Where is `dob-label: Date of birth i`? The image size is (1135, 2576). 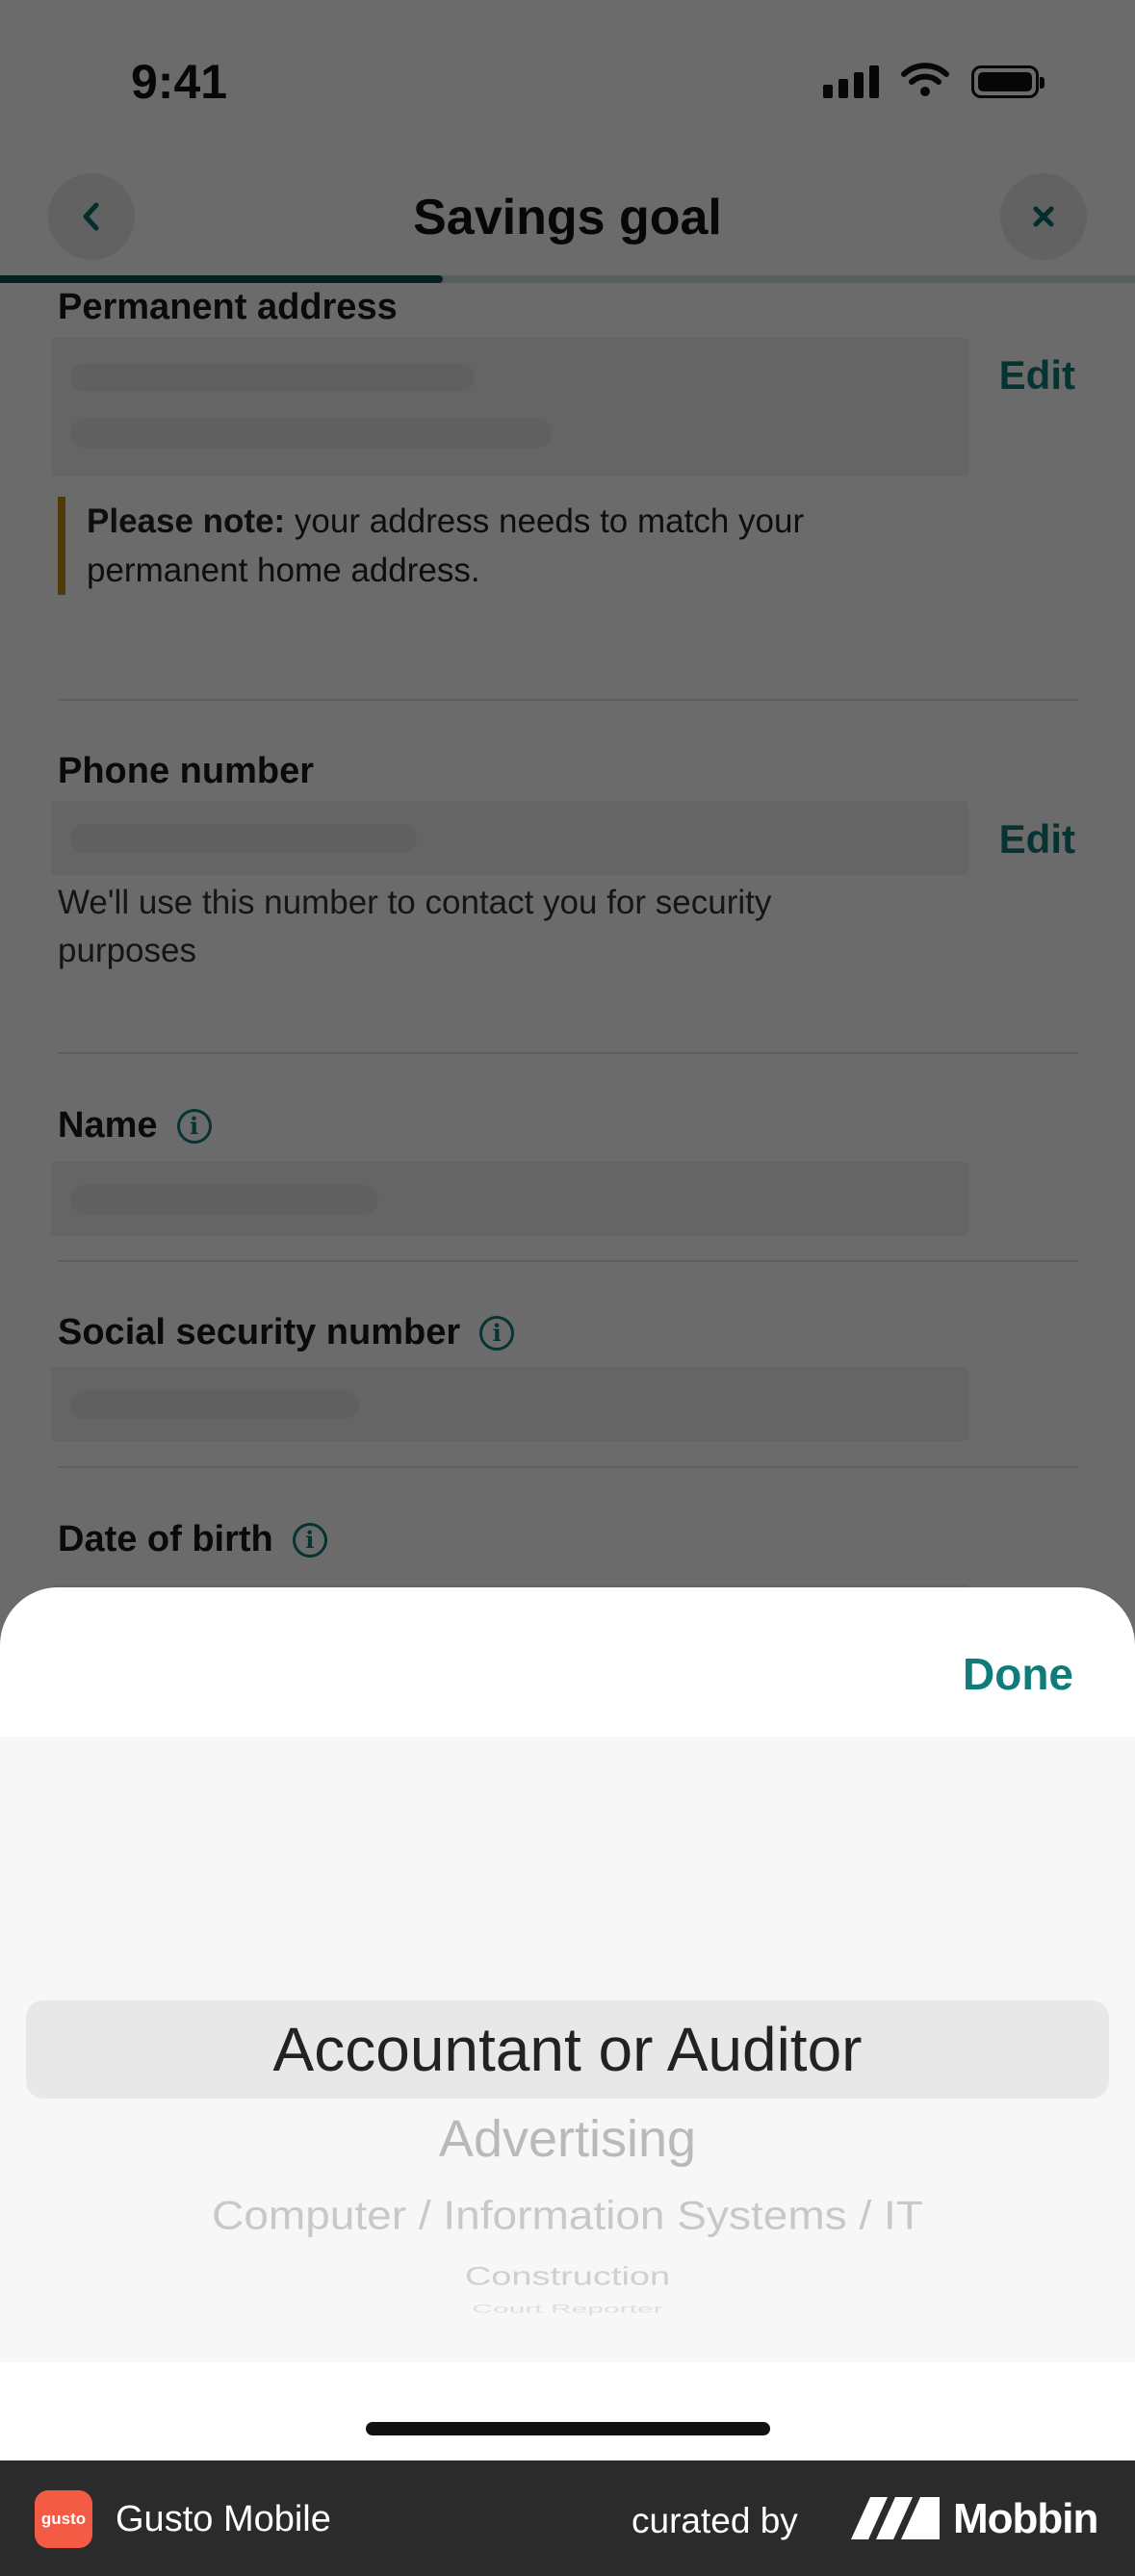
dob-label: Date of birth i is located at coordinates (192, 1540).